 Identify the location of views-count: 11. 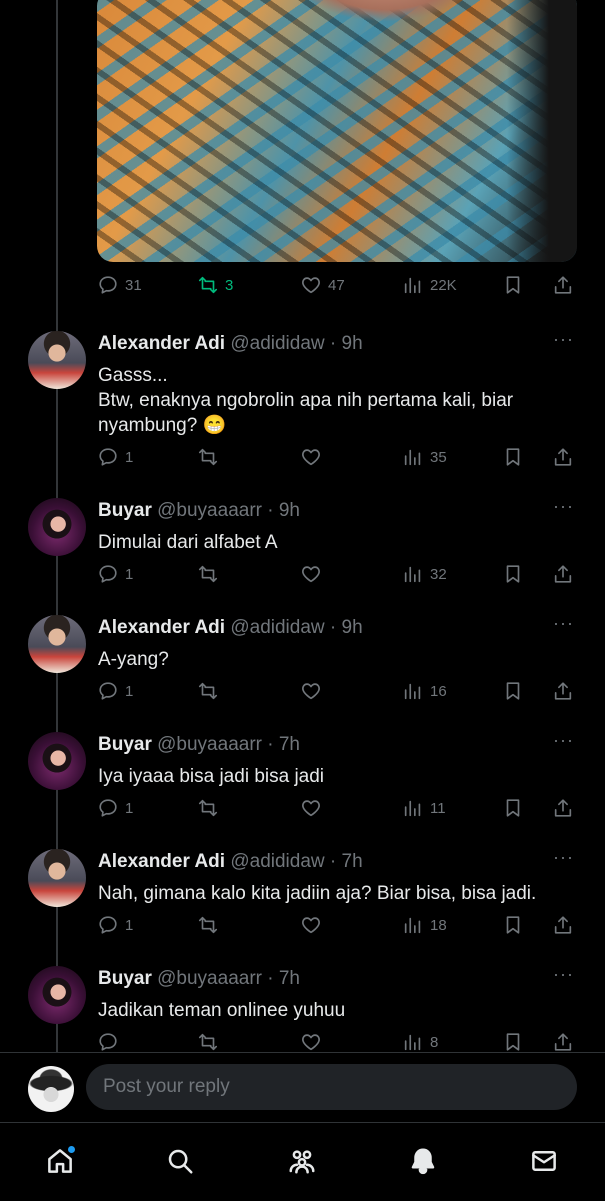
(438, 808).